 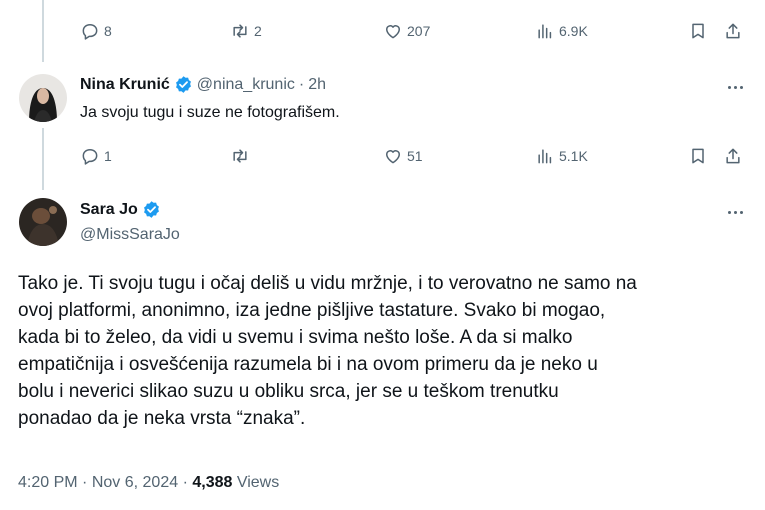 I want to click on reply-tweet-action-bar: 1 51 5.1K, so click(x=415, y=156).